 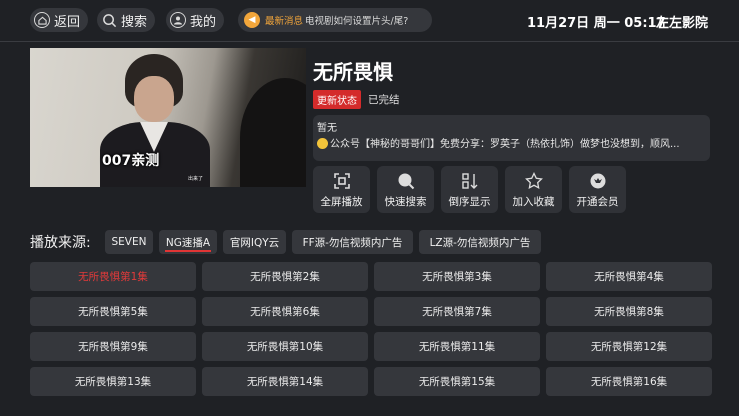 I want to click on status-badge: 更新状态, so click(x=337, y=99).